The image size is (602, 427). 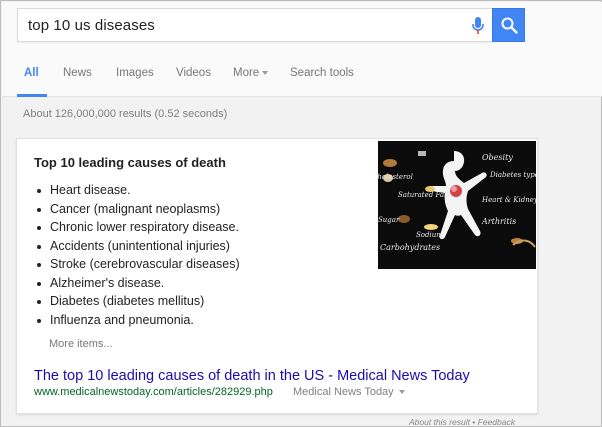 I want to click on list-item: Heart disease., so click(x=137, y=190).